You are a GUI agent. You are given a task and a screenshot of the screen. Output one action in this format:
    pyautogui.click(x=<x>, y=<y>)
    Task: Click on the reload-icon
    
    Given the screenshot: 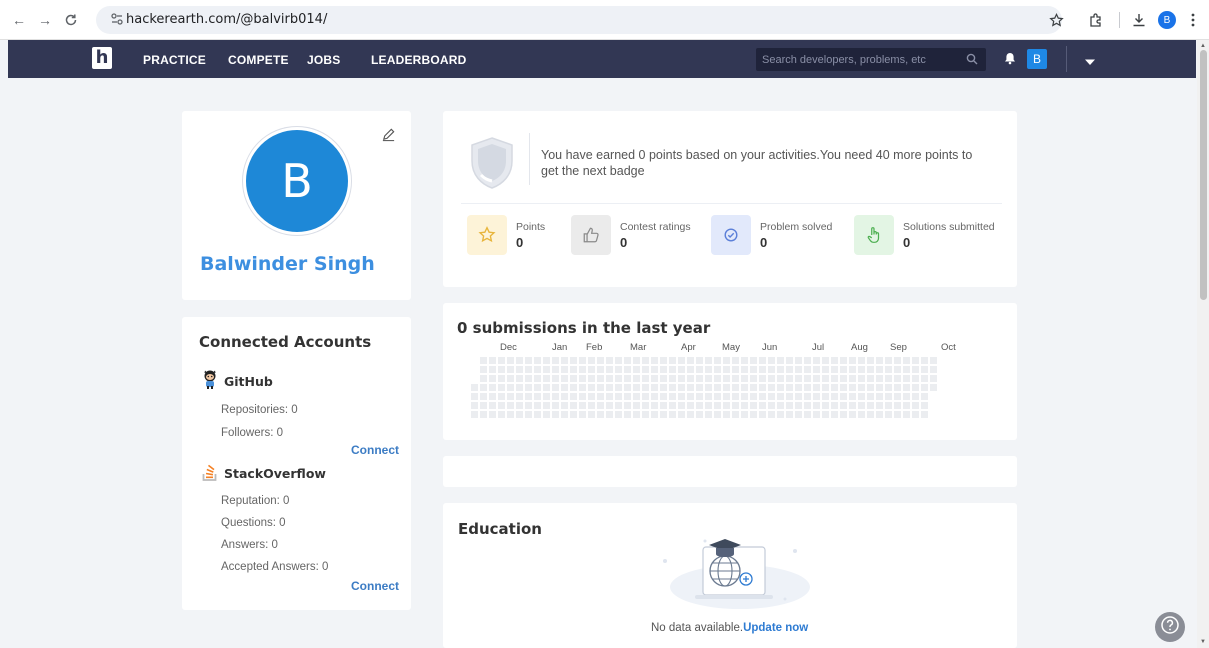 What is the action you would take?
    pyautogui.click(x=71, y=20)
    